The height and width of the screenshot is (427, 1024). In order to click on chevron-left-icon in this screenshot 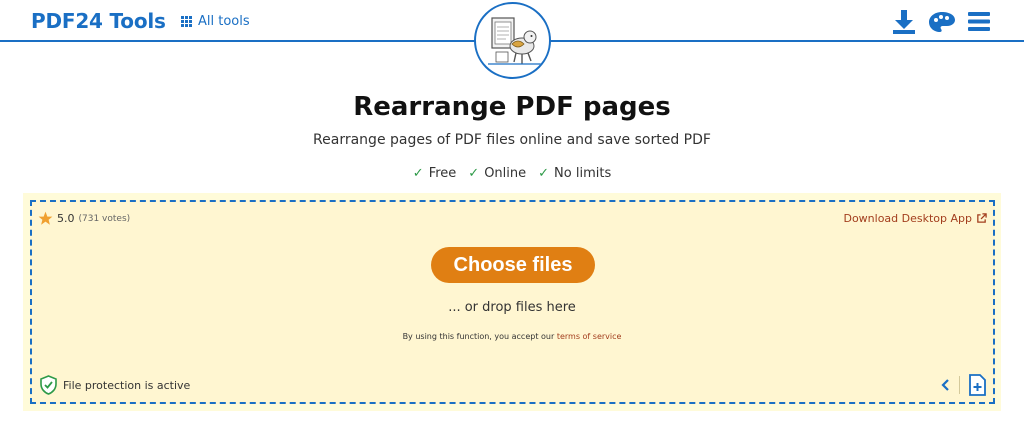, I will do `click(946, 385)`.